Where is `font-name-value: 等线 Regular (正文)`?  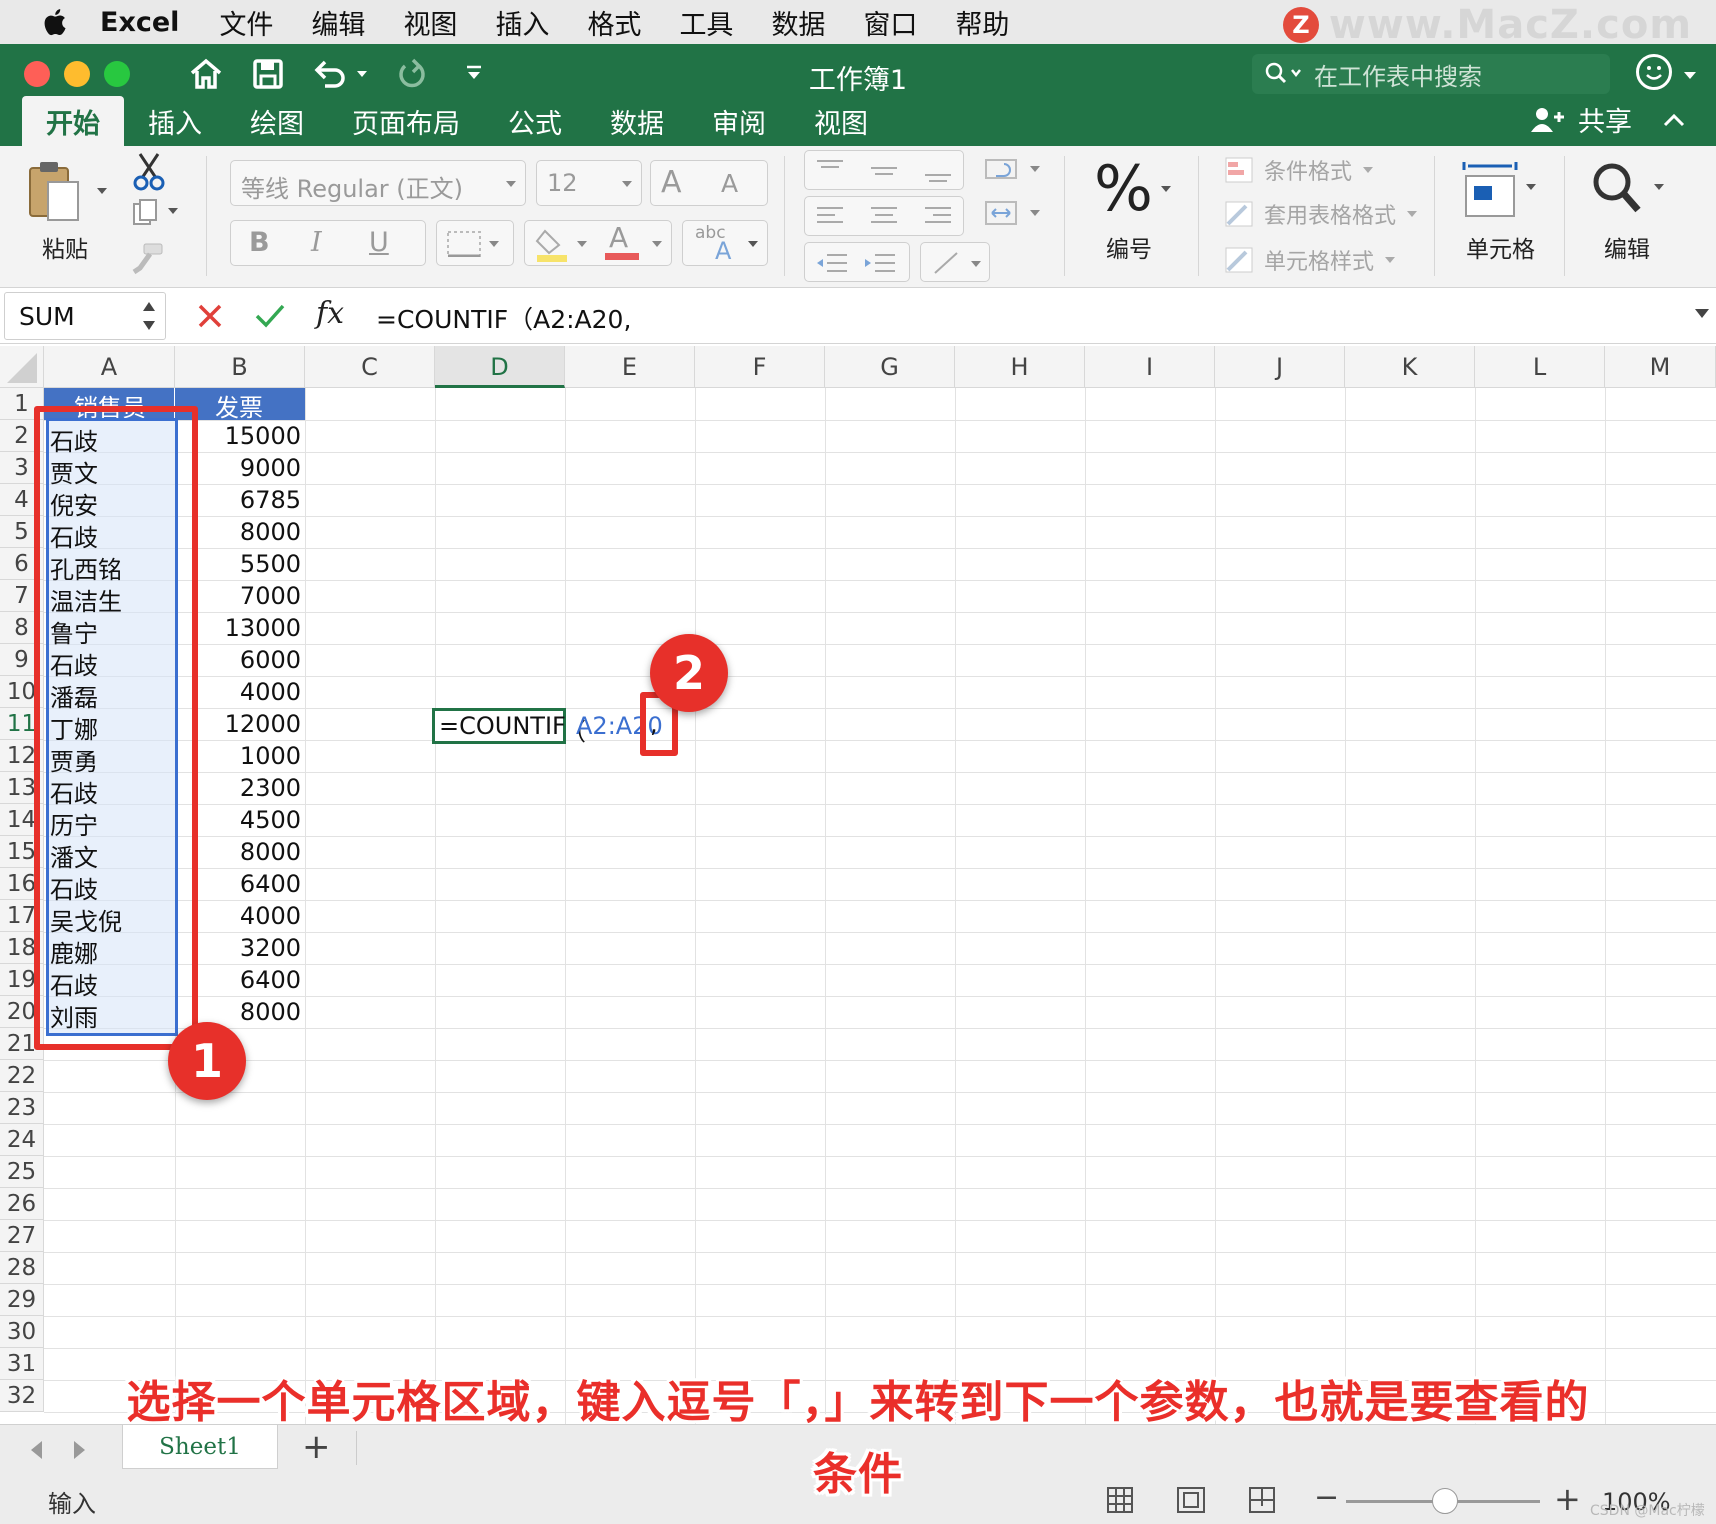
font-name-value: 等线 Regular (正文) is located at coordinates (352, 189).